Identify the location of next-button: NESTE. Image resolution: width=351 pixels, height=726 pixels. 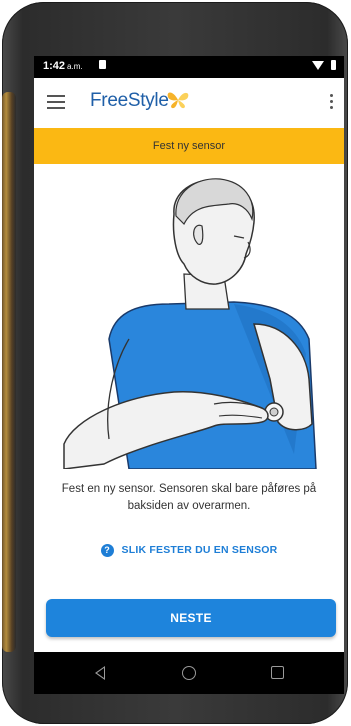
(191, 618).